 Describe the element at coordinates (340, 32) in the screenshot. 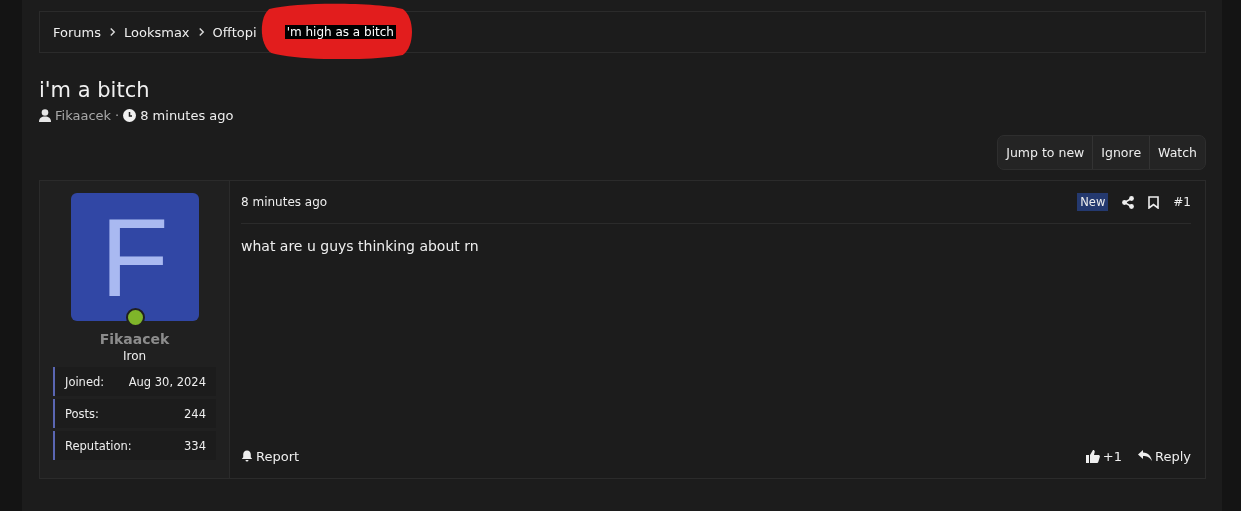

I see `breadcrumb-link: 'm high as a bitch` at that location.